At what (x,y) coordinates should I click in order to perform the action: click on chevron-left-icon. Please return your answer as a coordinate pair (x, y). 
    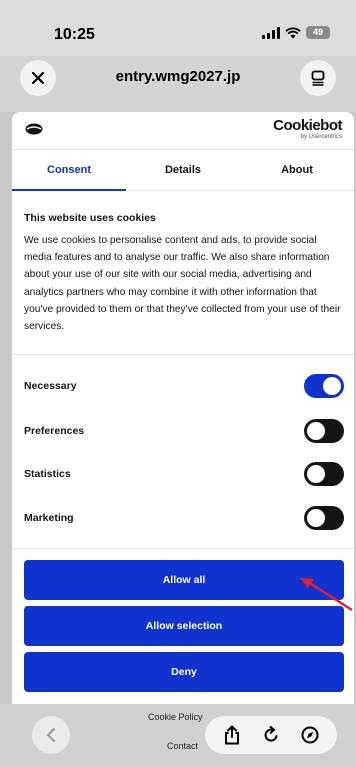
    Looking at the image, I should click on (50, 735).